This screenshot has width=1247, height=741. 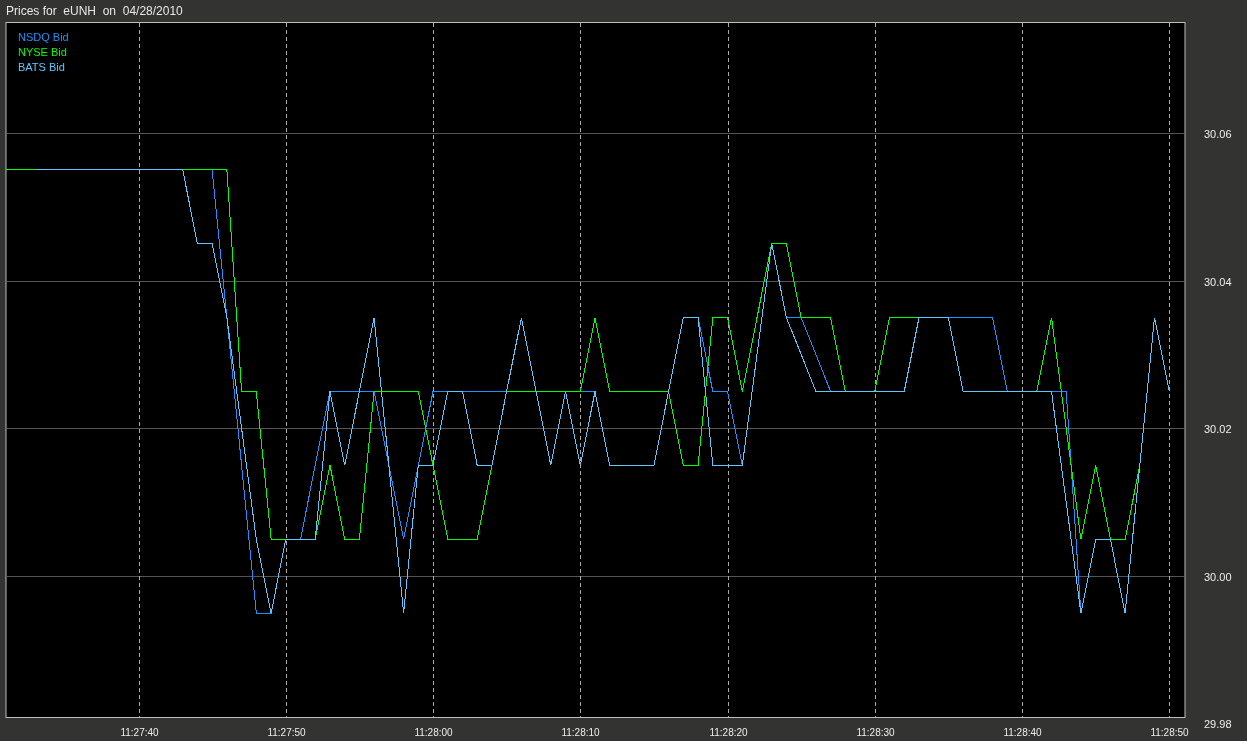 I want to click on legend-label: NYSE Bid, so click(x=42, y=52).